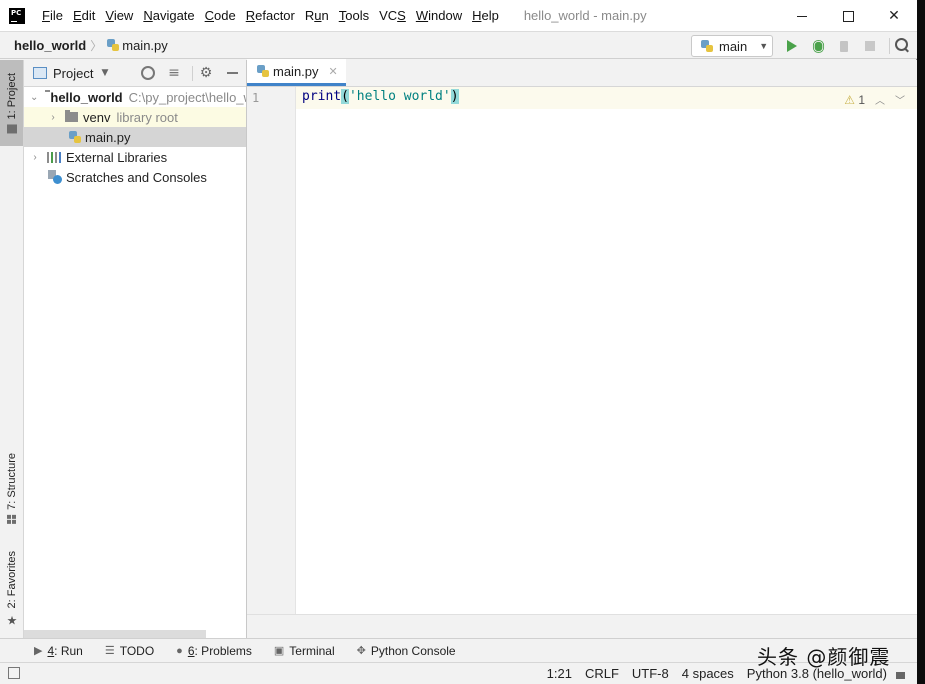 This screenshot has width=925, height=684. Describe the element at coordinates (11, 620) in the screenshot. I see `star-icon: ★` at that location.